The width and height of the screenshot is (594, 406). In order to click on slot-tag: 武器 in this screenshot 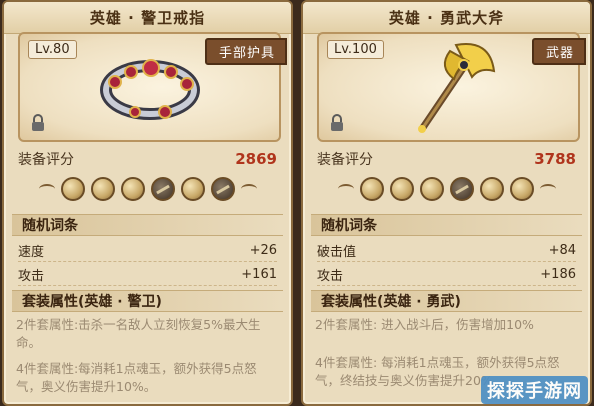, I will do `click(558, 51)`.